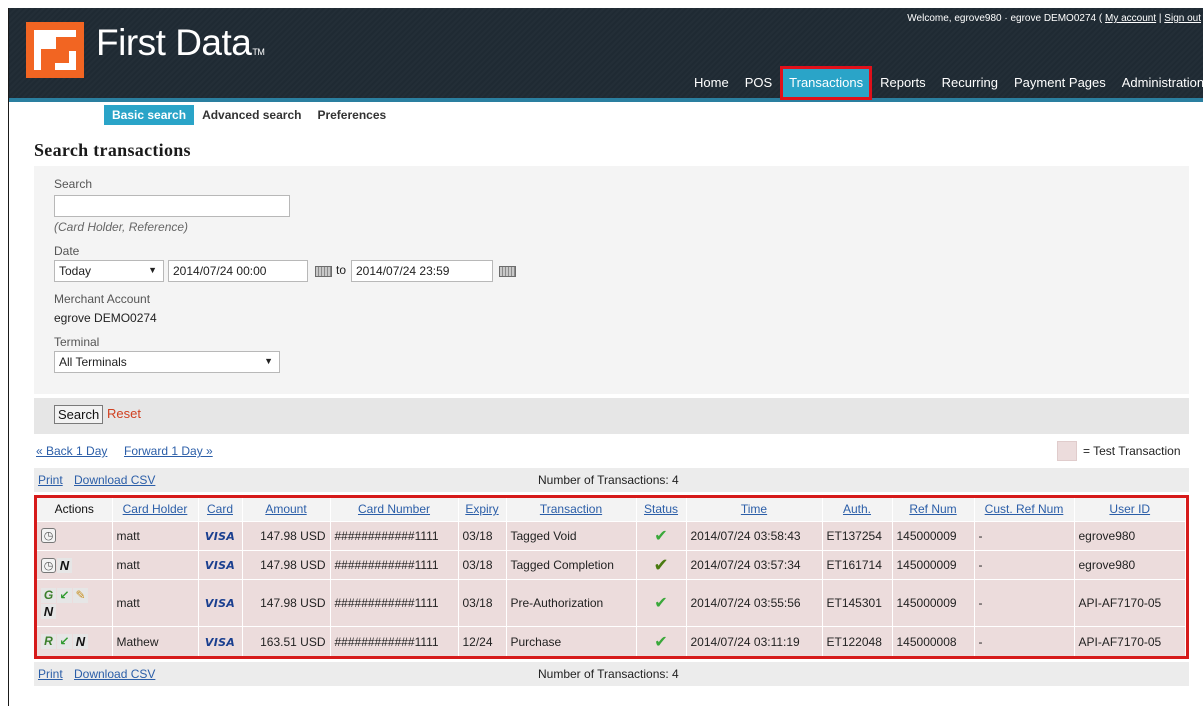 This screenshot has height=706, width=1203. Describe the element at coordinates (149, 115) in the screenshot. I see `tab-basic-search: Basic search` at that location.